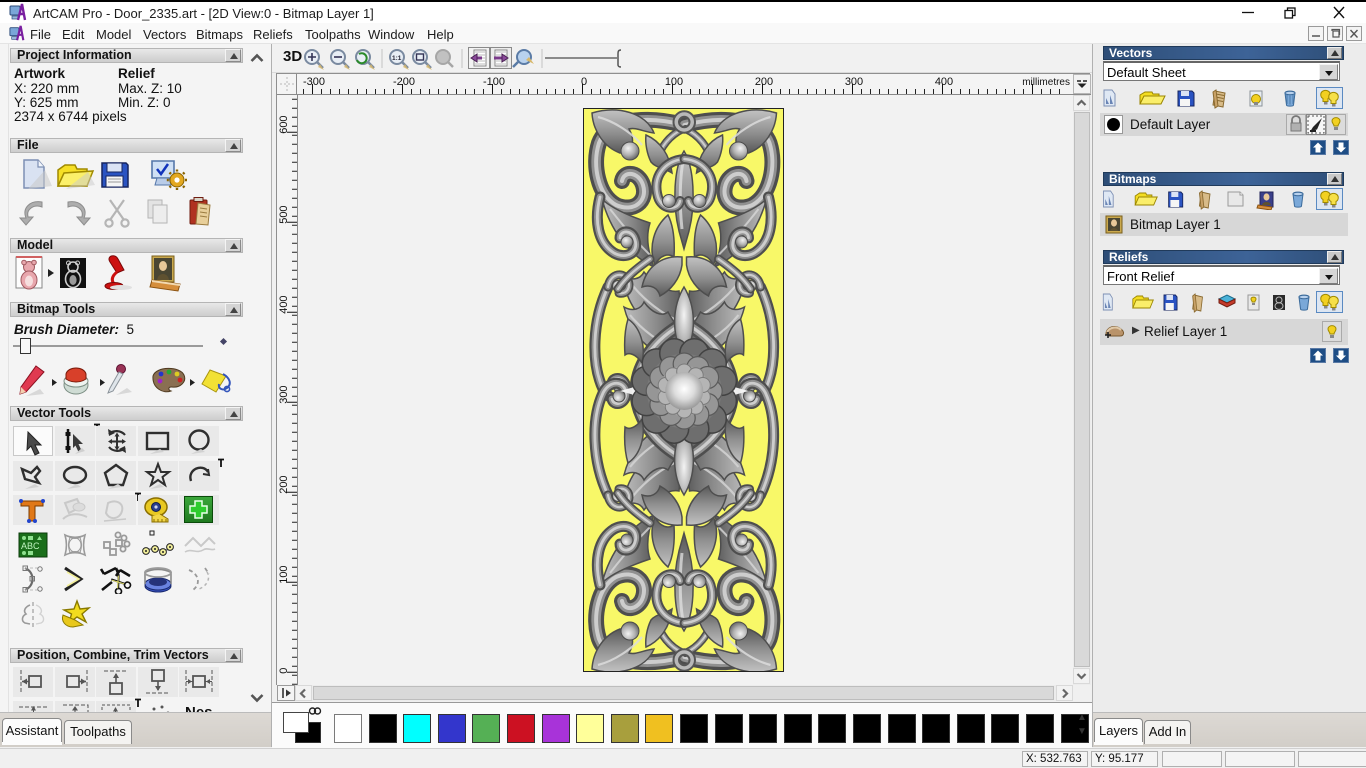  I want to click on svg-text: 600, so click(284, 124).